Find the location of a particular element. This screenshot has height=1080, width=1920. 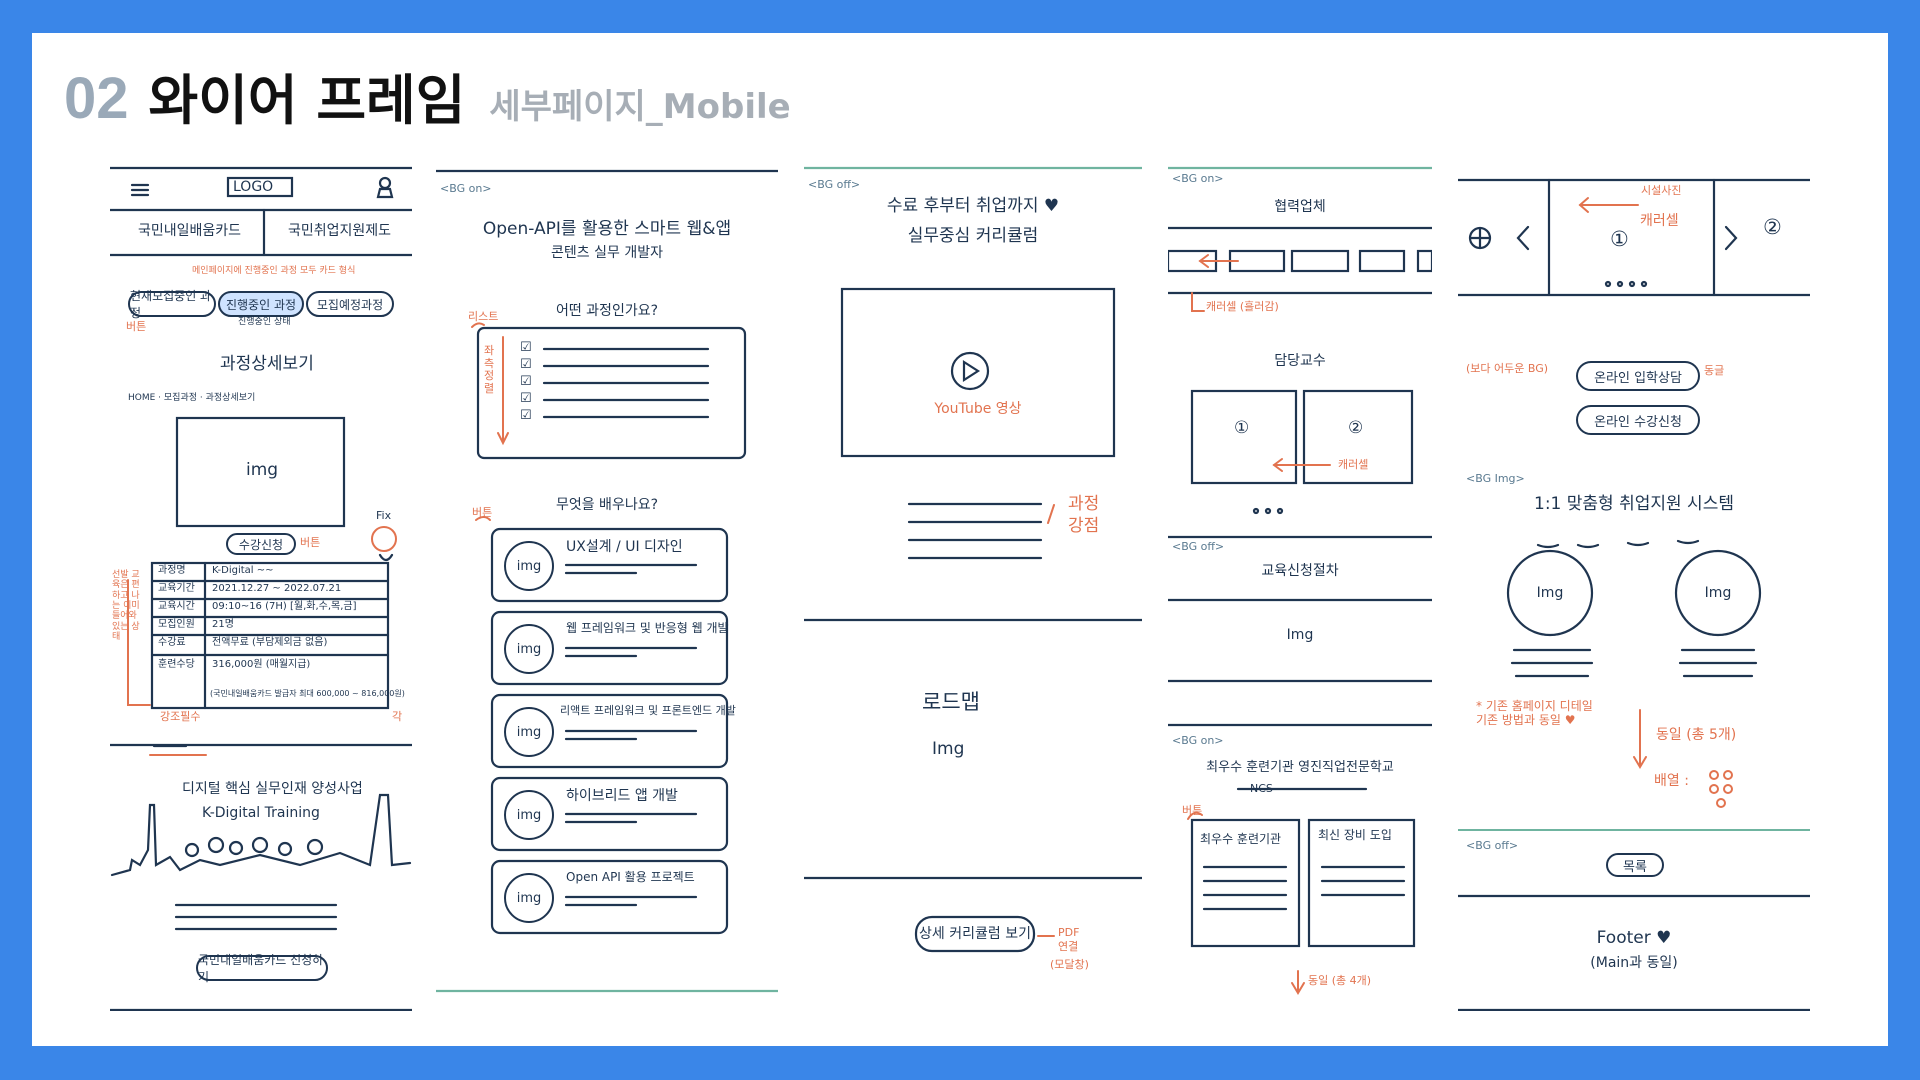

system-image-2: Img is located at coordinates (1718, 593).